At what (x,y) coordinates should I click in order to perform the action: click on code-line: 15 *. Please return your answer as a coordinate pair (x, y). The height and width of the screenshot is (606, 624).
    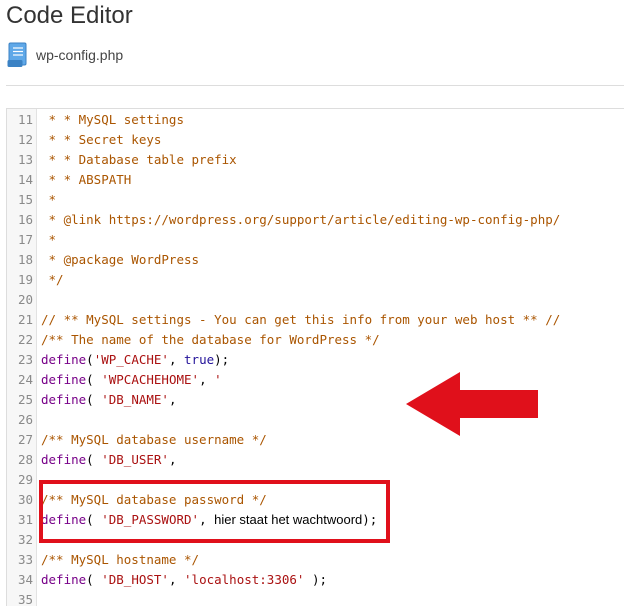
    Looking at the image, I should click on (315, 200).